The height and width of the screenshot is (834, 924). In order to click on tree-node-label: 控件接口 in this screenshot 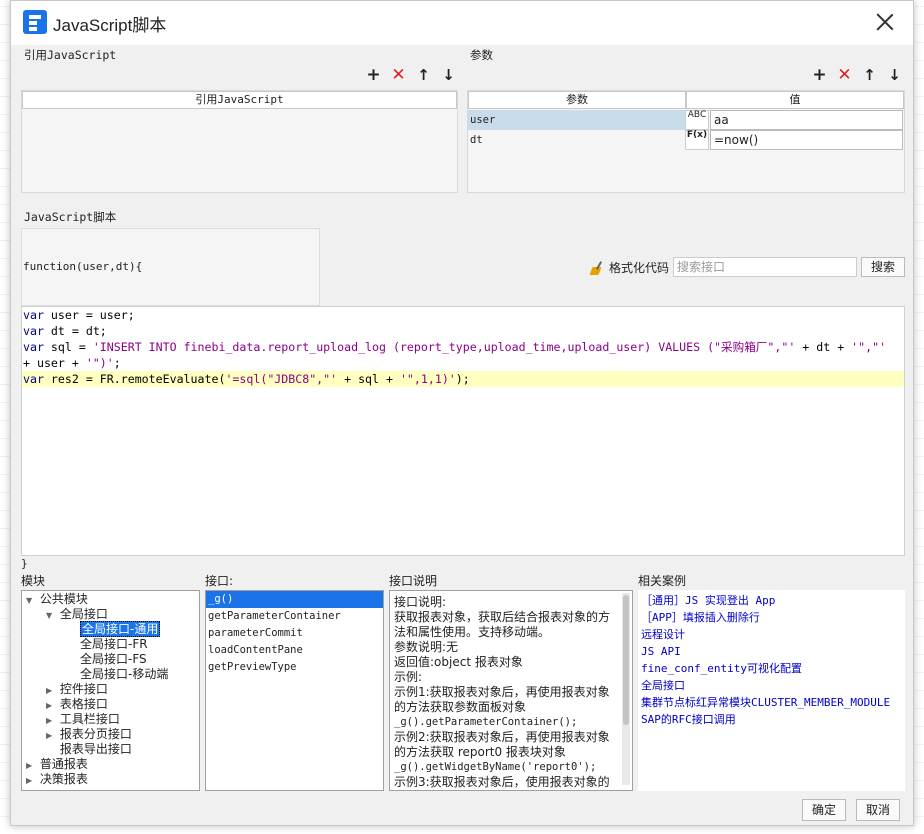, I will do `click(83, 689)`.